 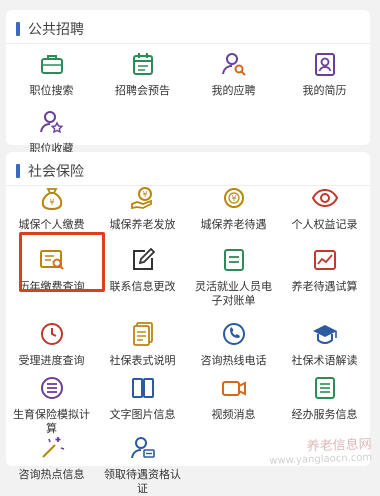 I want to click on cell-label: 灵活就业人员电子对账单, so click(x=233, y=293).